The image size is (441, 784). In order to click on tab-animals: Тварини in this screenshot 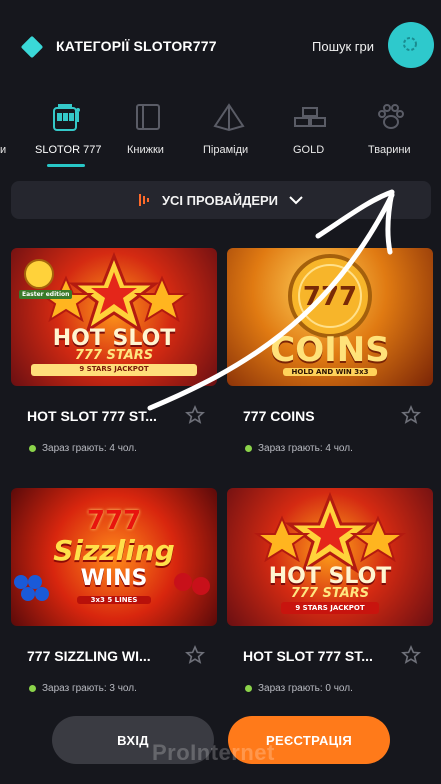, I will do `click(391, 133)`.